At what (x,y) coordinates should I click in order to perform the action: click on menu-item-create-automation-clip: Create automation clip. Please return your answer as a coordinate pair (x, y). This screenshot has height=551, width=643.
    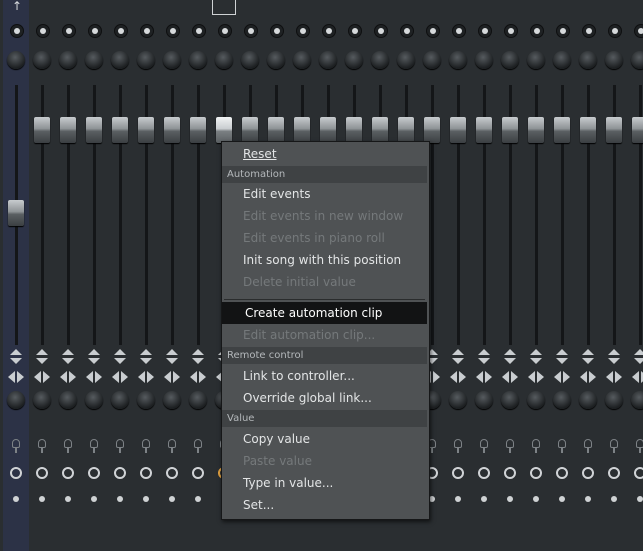
    Looking at the image, I should click on (324, 313).